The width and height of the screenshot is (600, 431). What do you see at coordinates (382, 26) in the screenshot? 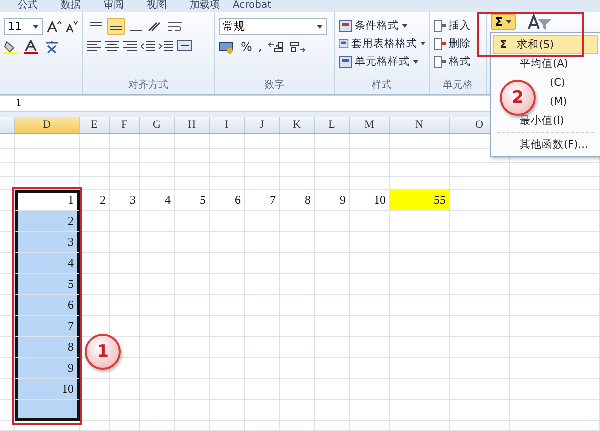
I see `styles-menu-button: 条件格式` at bounding box center [382, 26].